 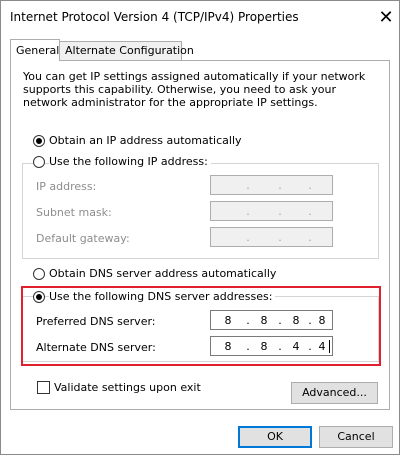 What do you see at coordinates (127, 387) in the screenshot?
I see `validate-settings-label: Validate settings upon exit` at bounding box center [127, 387].